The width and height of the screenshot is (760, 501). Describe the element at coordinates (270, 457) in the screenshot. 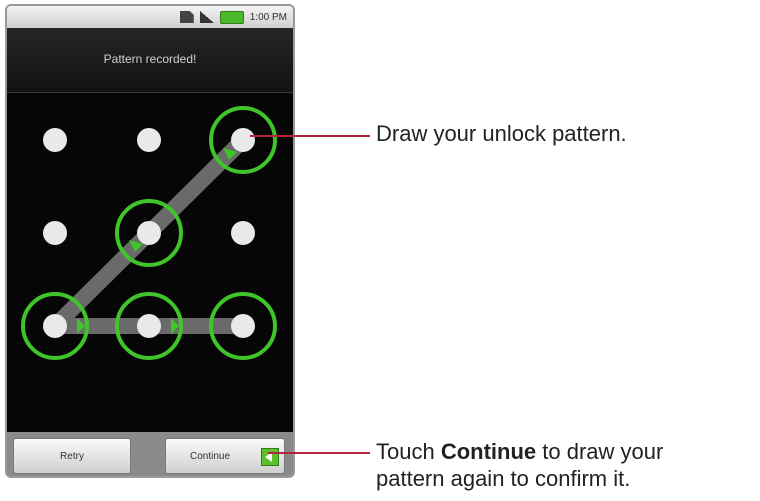

I see `continue-arrow-icon` at that location.